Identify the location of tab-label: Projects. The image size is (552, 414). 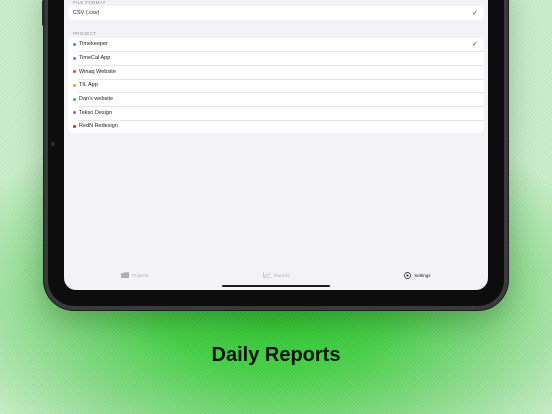
(140, 275).